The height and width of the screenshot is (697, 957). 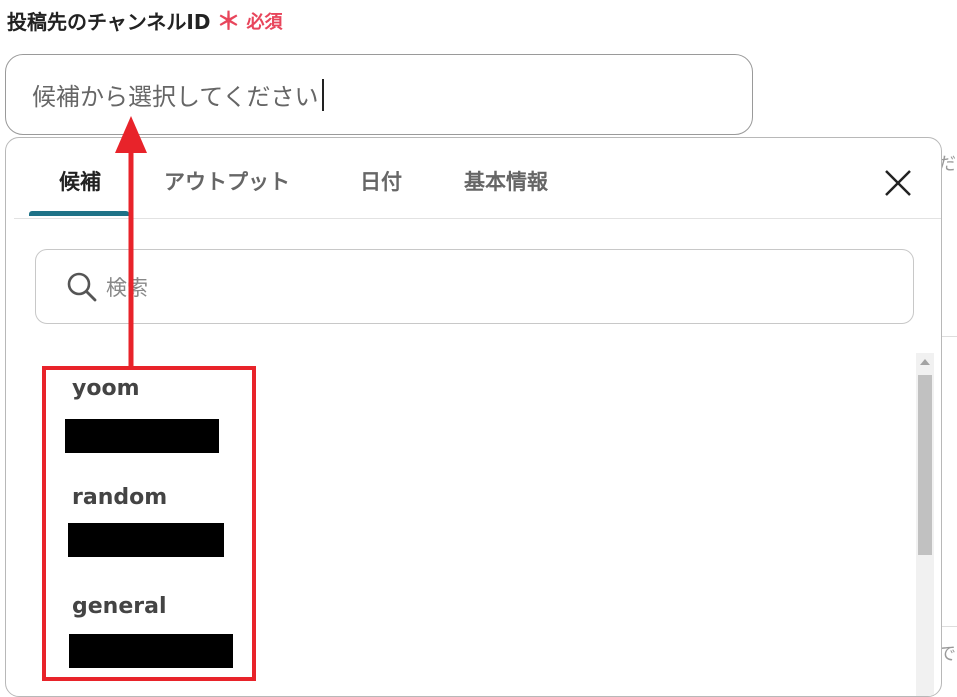 I want to click on annotation-arrow-icon, so click(x=131, y=241).